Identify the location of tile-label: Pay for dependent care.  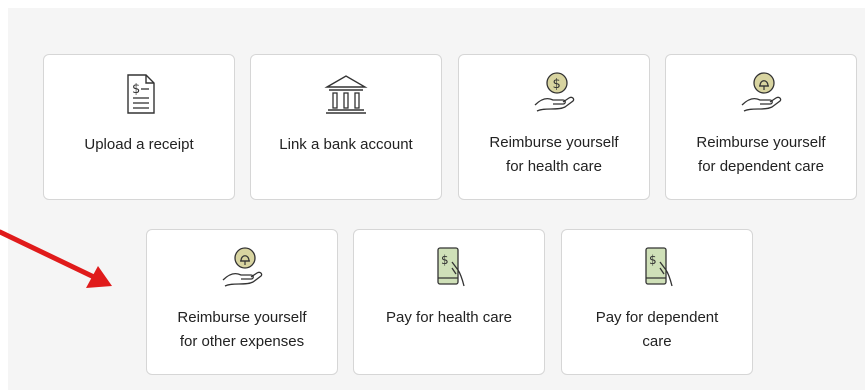
(657, 330).